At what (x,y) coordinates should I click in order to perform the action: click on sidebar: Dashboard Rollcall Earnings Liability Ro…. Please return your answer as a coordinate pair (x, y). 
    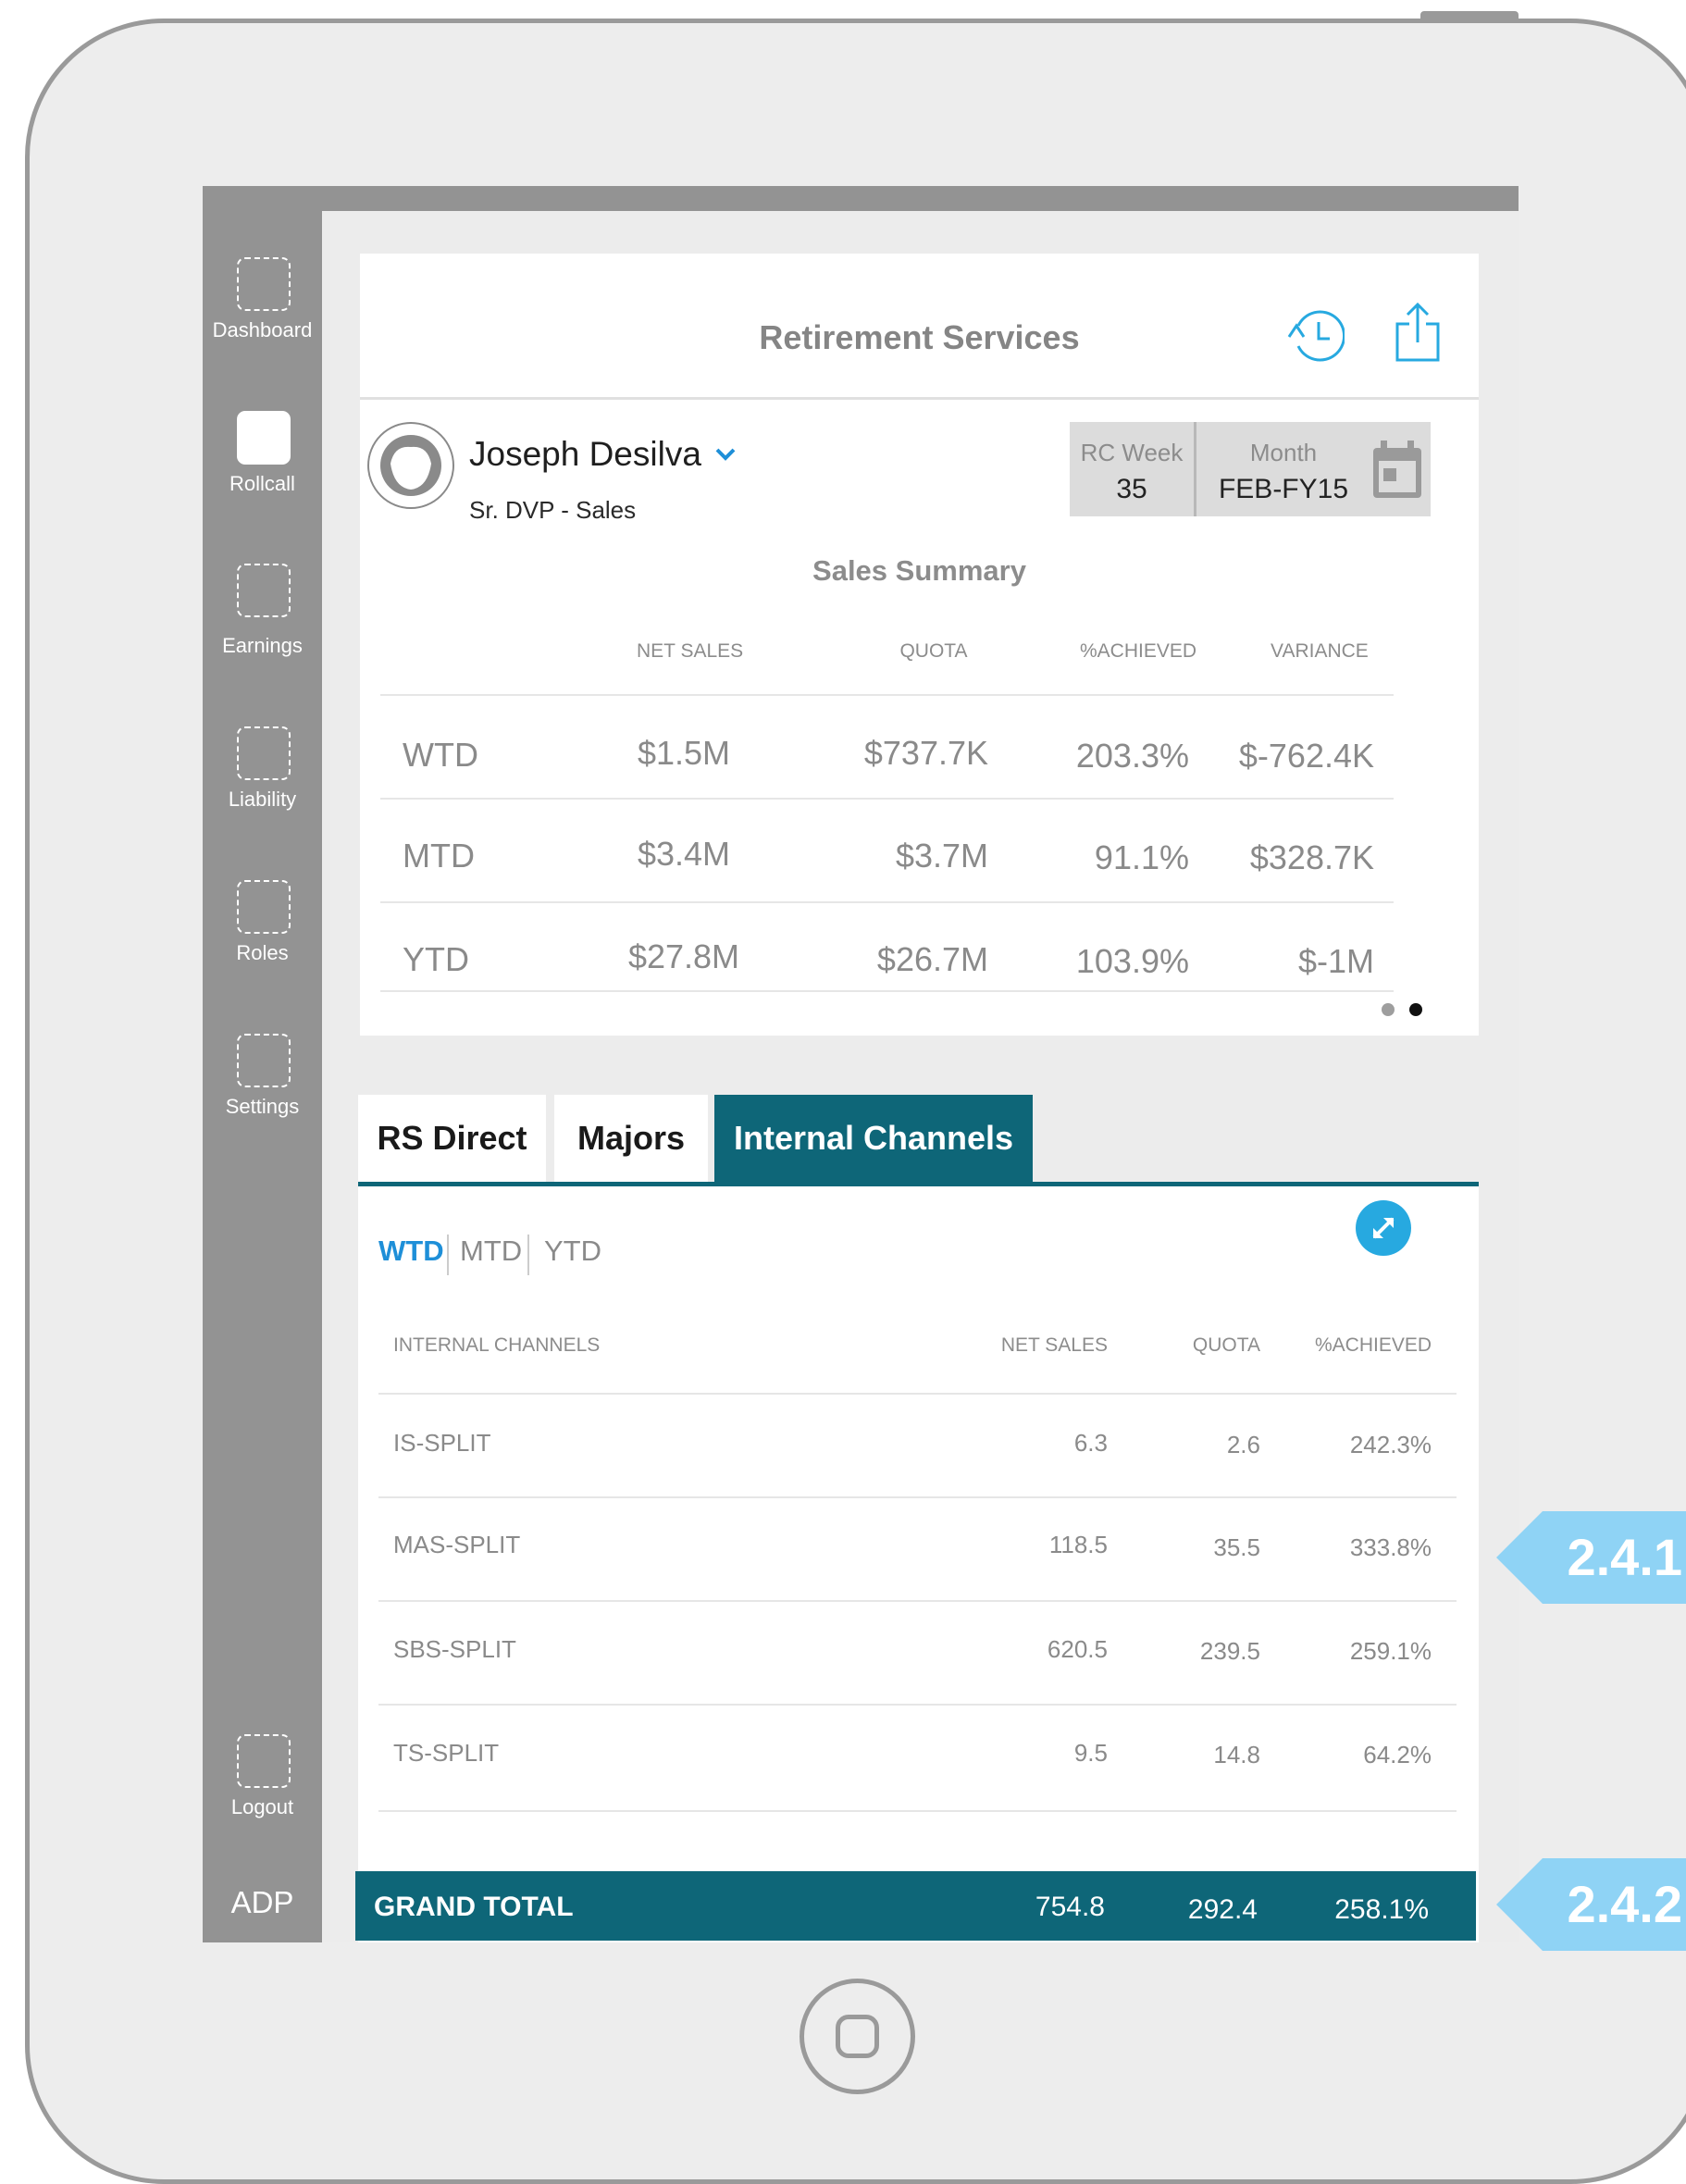
    Looking at the image, I should click on (263, 1064).